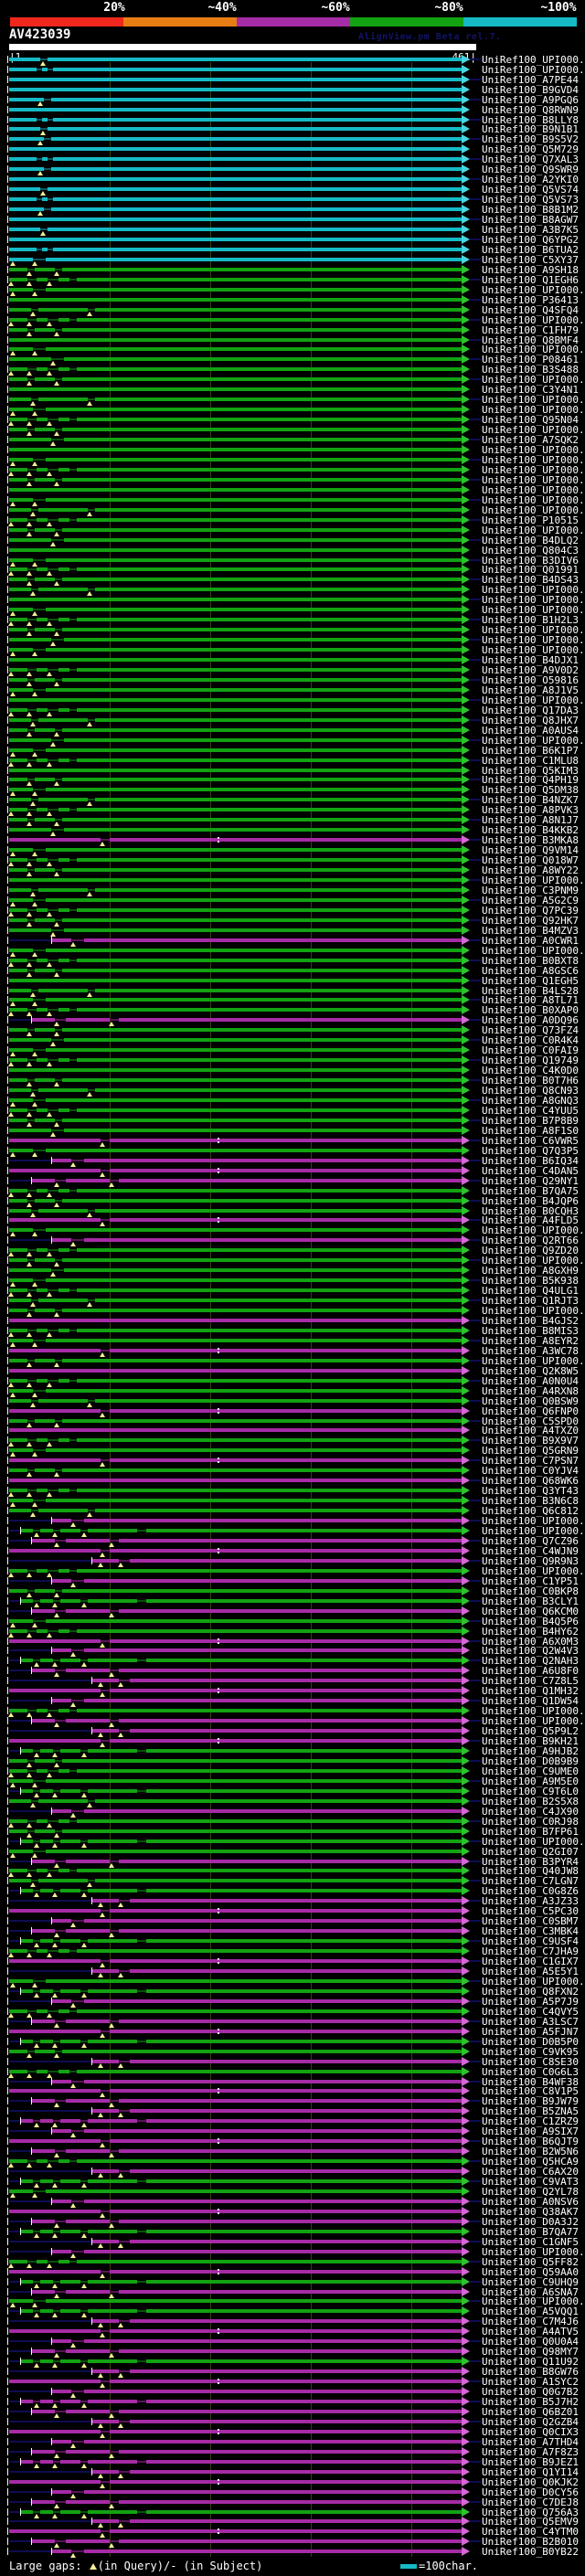 Image resolution: width=585 pixels, height=2576 pixels. I want to click on identity-key-segment, so click(67, 22).